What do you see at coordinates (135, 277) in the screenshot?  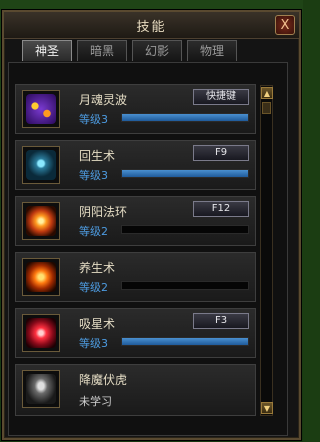 I see `skill-row: 养生术 等级2` at bounding box center [135, 277].